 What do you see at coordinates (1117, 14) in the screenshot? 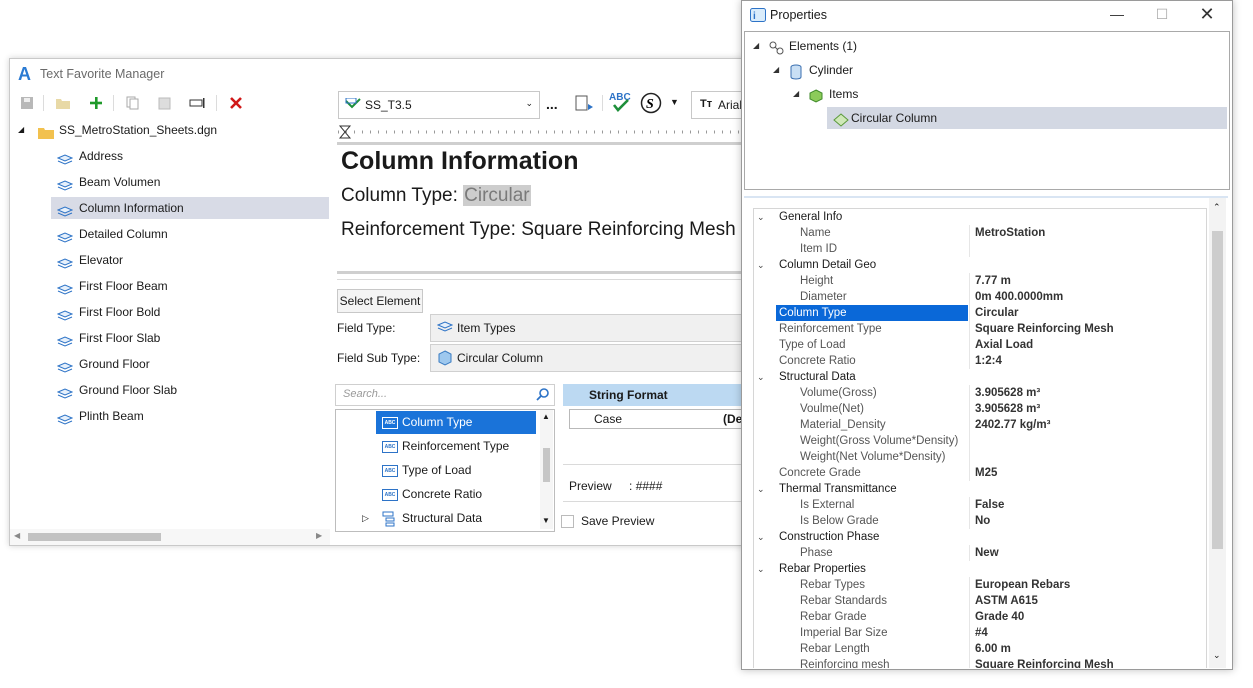
I see `minimize-button: —` at bounding box center [1117, 14].